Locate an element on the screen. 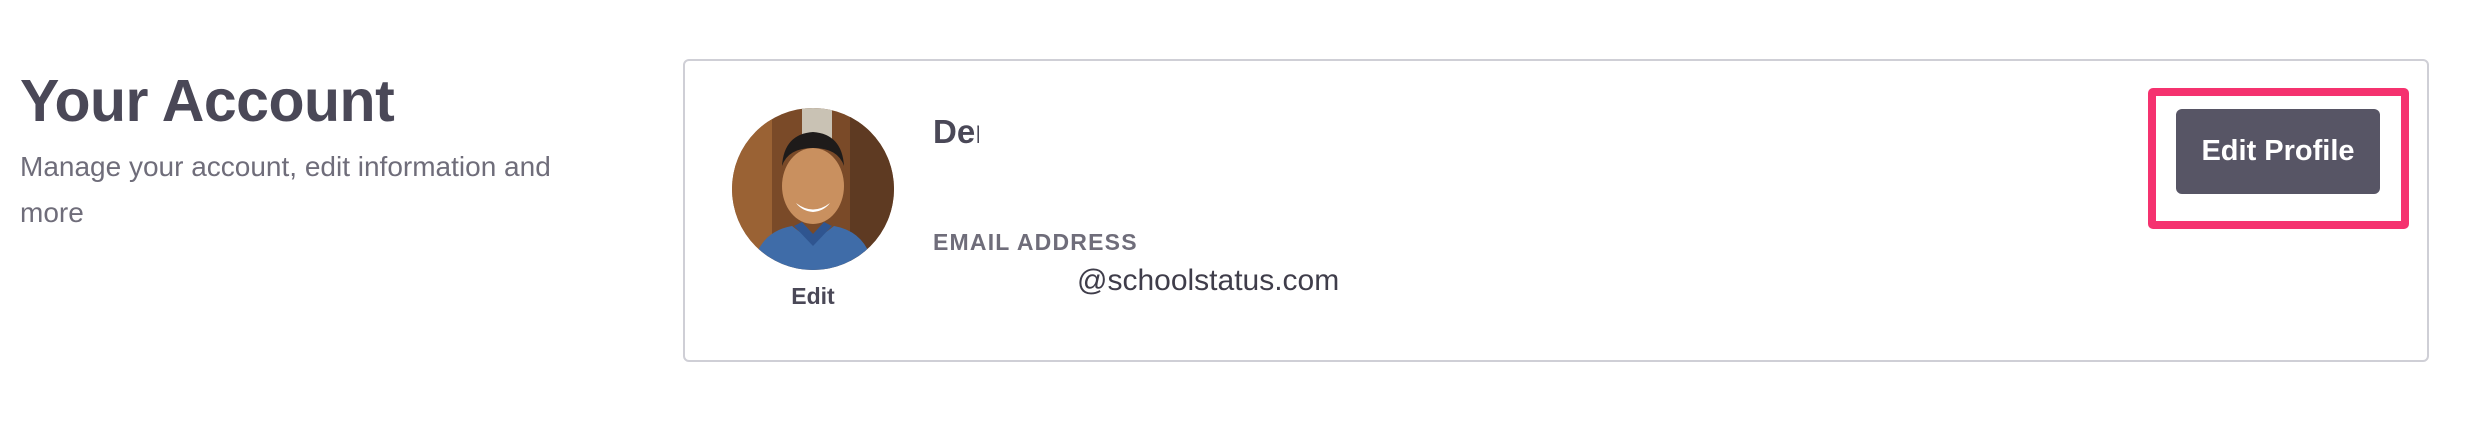 The width and height of the screenshot is (2476, 428). avatar is located at coordinates (813, 189).